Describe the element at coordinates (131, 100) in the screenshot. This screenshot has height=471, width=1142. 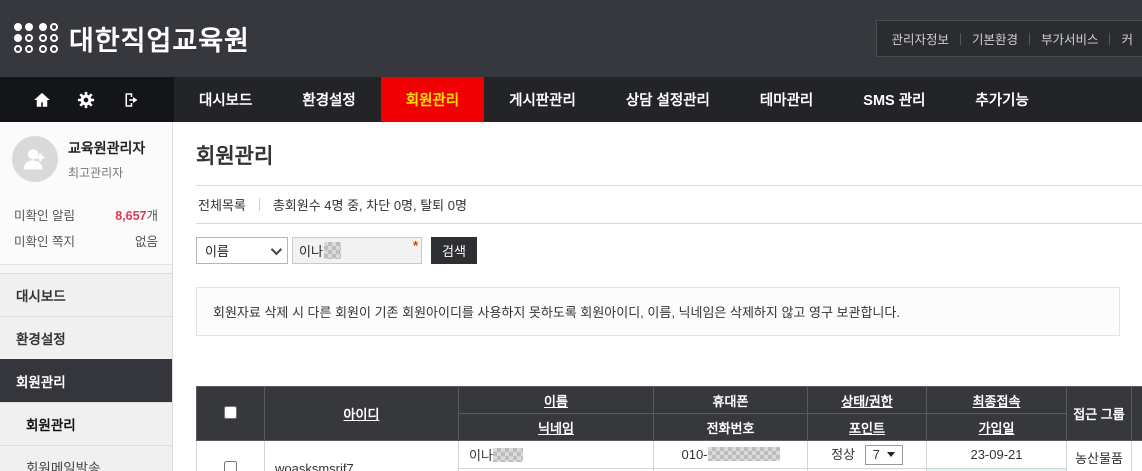
I see `logout-icon` at that location.